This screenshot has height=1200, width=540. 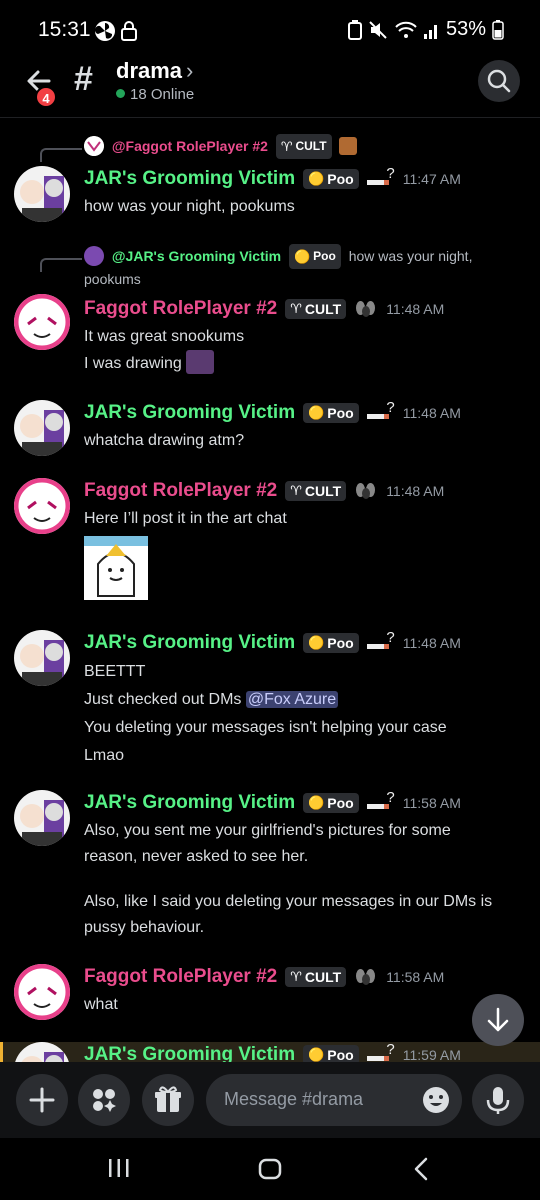 I want to click on message-input: Message #drama, so click(x=334, y=1100).